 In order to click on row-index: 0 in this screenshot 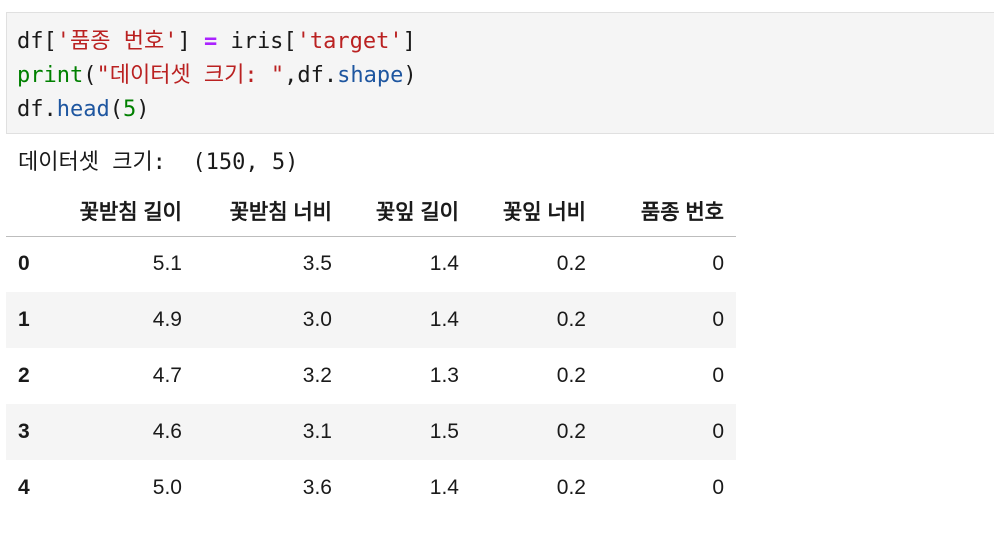, I will do `click(24, 264)`.